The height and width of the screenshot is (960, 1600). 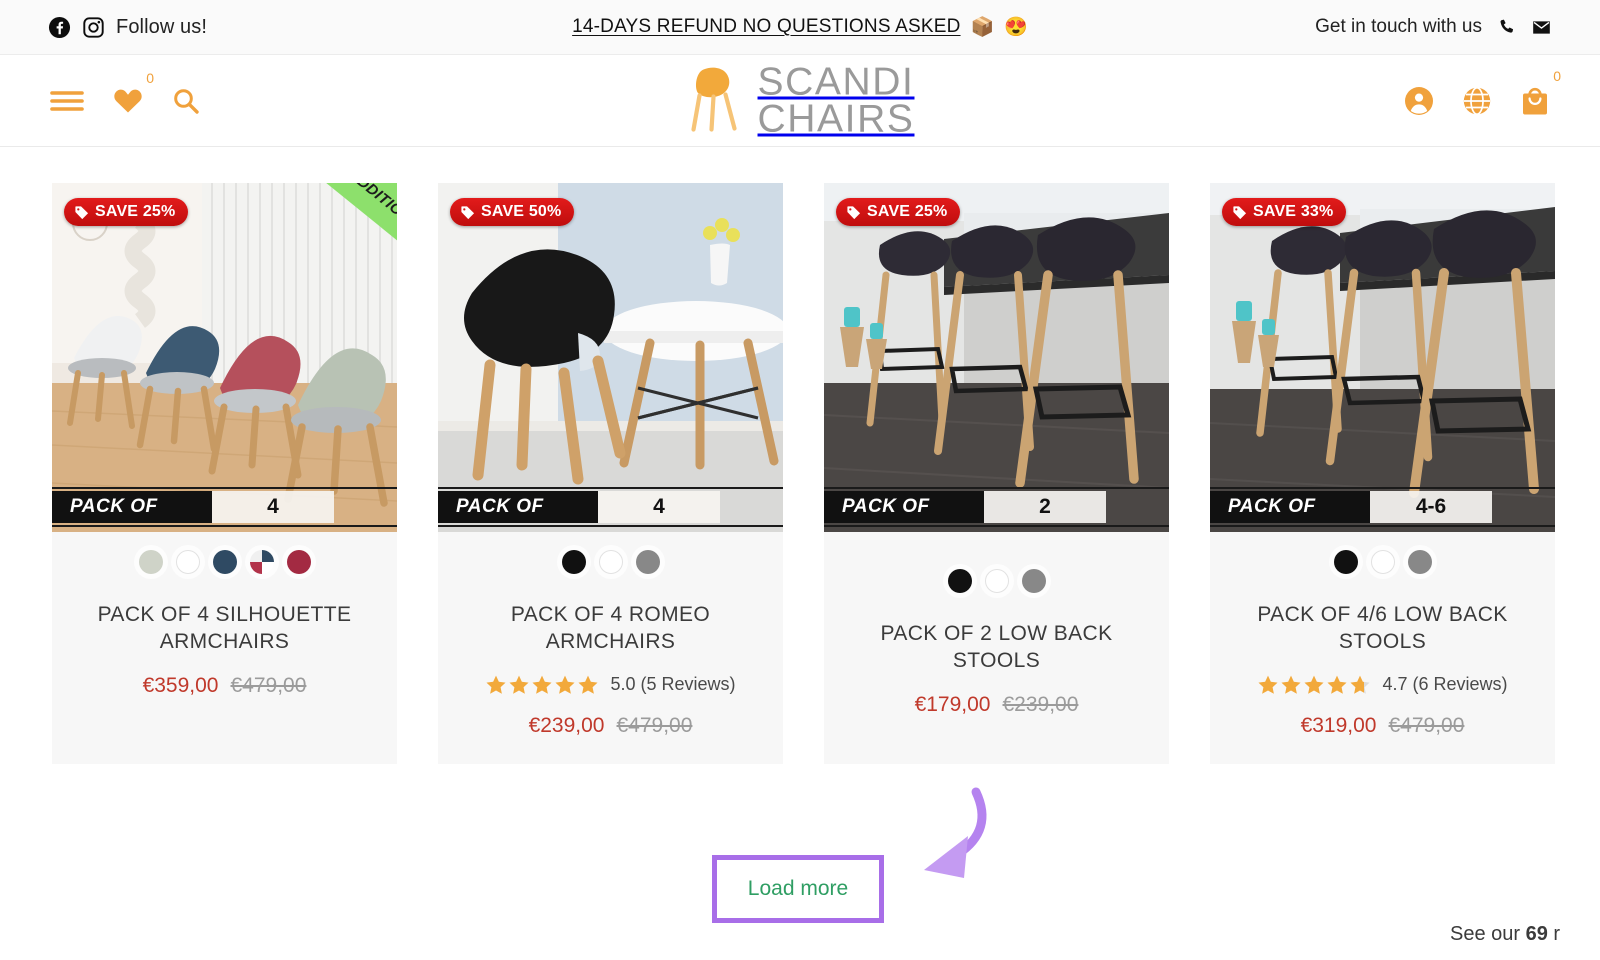 I want to click on trustpilot-prefix: See our, so click(x=1488, y=934).